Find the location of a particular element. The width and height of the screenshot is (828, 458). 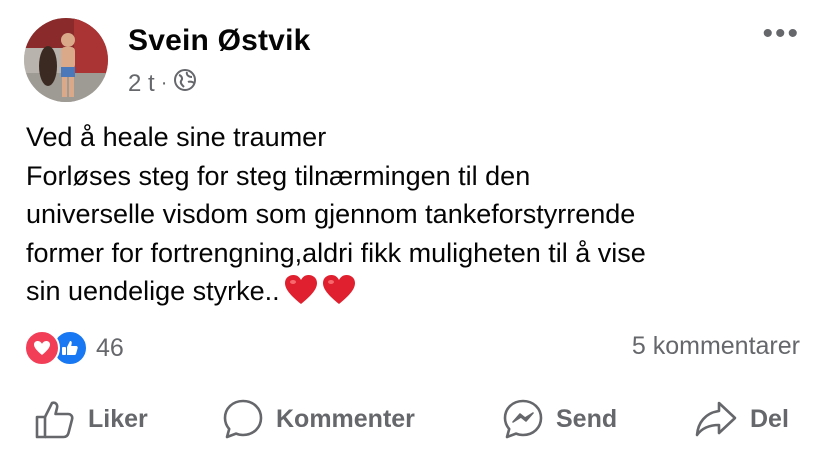

send-button: Send is located at coordinates (559, 419).